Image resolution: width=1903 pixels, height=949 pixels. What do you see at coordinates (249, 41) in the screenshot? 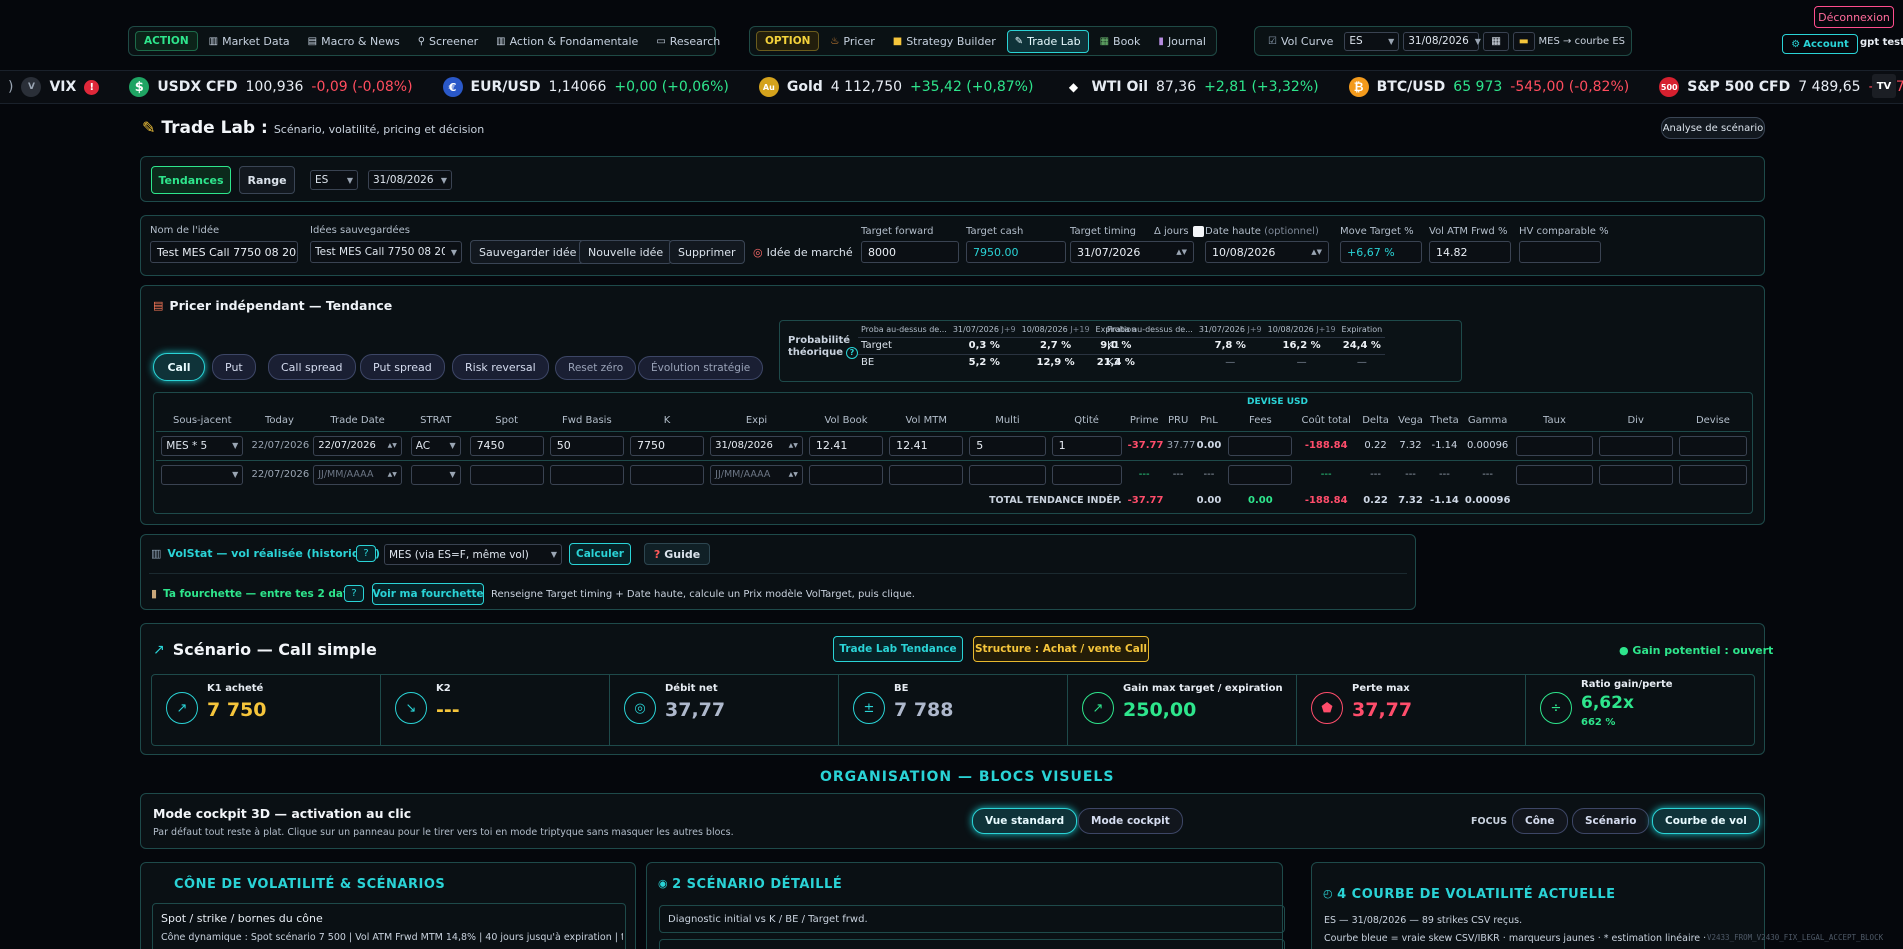
I see `nav-market-data: ▥ Market Data` at bounding box center [249, 41].